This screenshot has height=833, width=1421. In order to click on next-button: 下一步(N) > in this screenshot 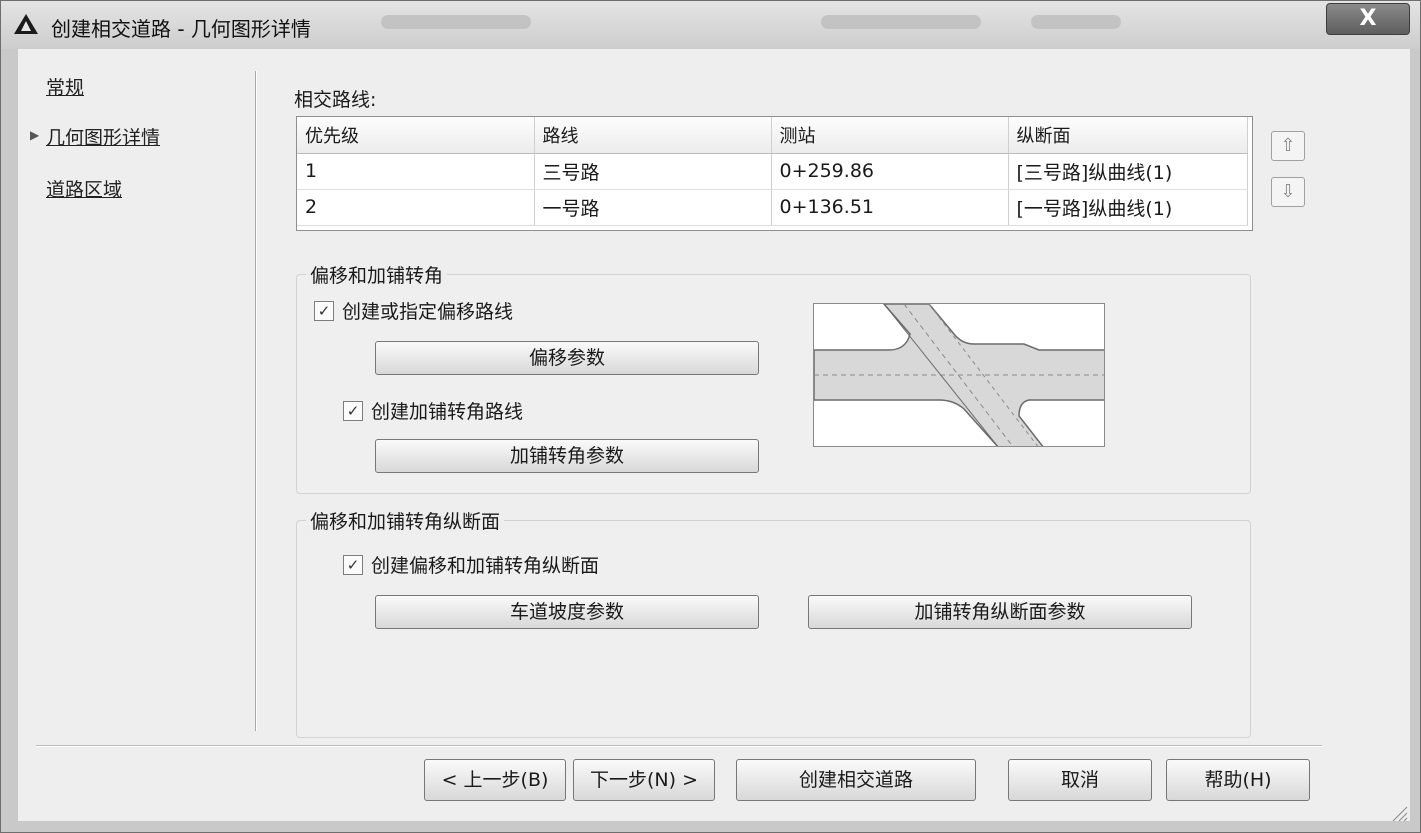, I will do `click(644, 780)`.